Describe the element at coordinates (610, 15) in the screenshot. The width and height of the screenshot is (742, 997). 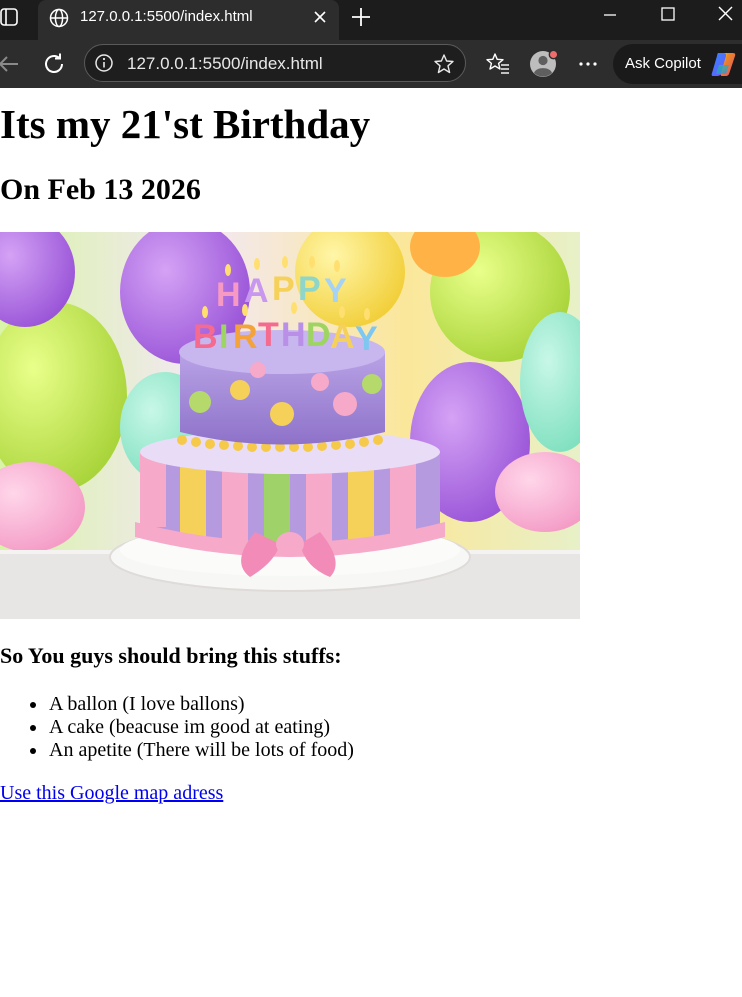
I see `minimize-icon` at that location.